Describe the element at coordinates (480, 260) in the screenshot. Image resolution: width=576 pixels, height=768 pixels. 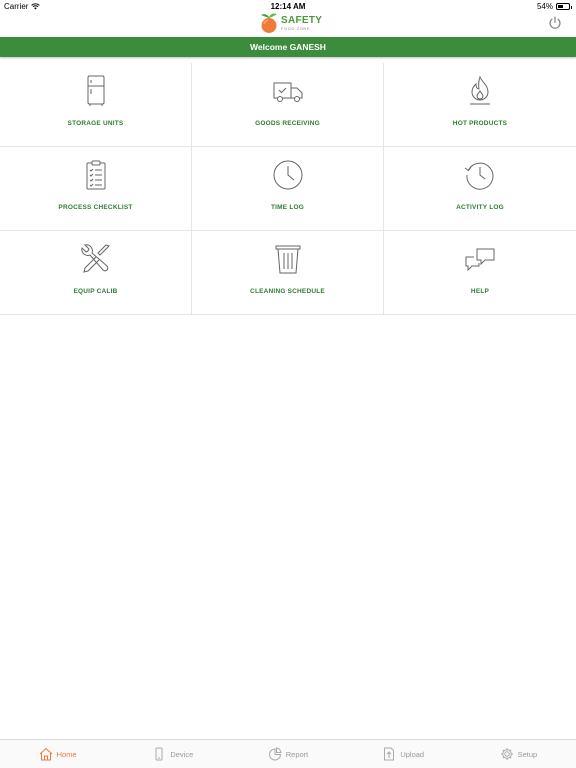
I see `chat-bubbles-icon` at that location.